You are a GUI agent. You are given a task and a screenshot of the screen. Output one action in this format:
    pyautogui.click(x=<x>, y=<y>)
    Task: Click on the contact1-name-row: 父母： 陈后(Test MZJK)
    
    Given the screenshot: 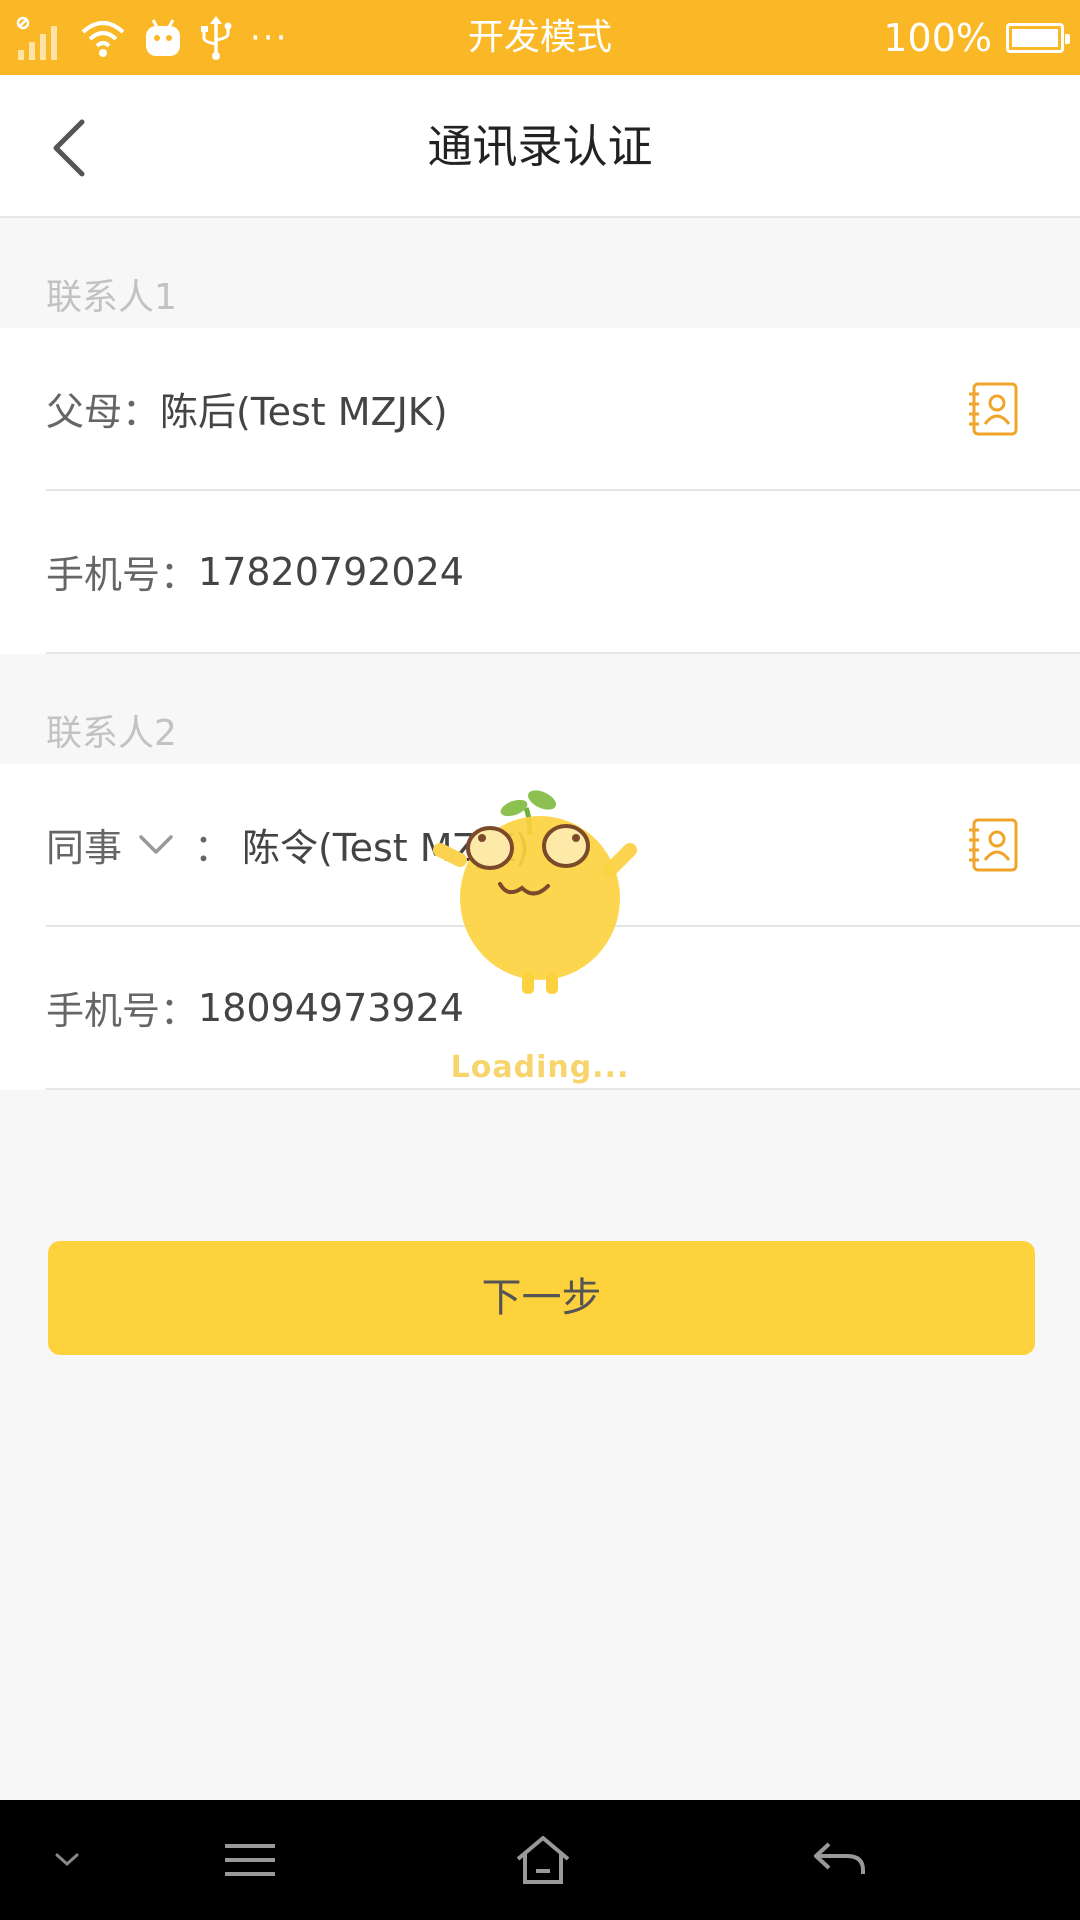 What is the action you would take?
    pyautogui.click(x=563, y=409)
    